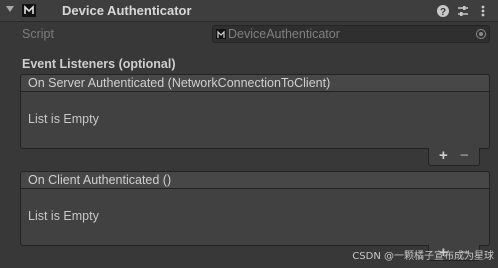  Describe the element at coordinates (454, 156) in the screenshot. I see `list-buttons: + −` at that location.